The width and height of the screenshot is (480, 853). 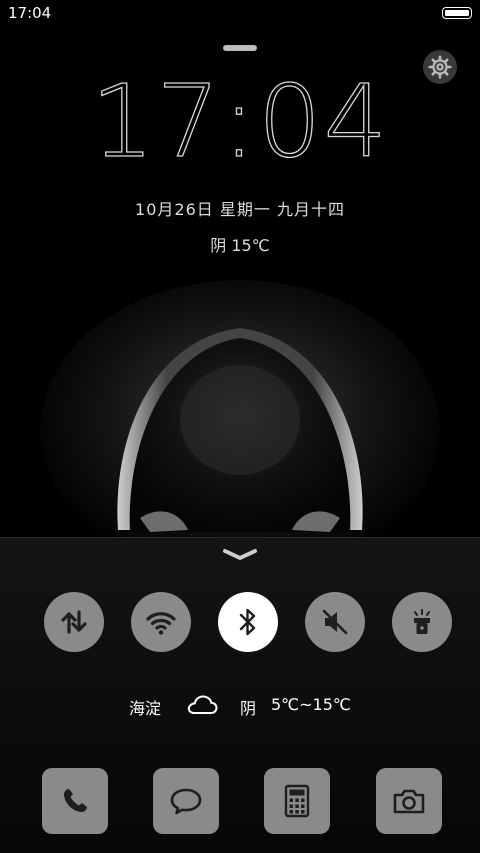 I want to click on mobile-data-toggle, so click(x=74, y=622).